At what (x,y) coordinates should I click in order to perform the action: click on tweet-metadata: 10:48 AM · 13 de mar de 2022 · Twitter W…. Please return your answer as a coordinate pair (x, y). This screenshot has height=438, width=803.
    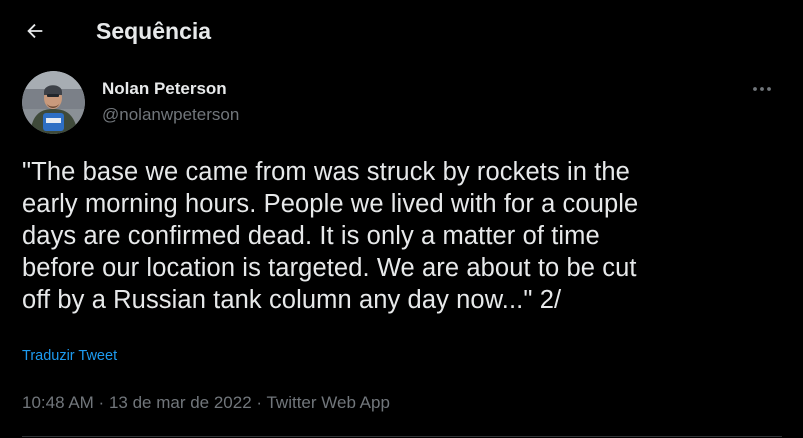
    Looking at the image, I should click on (206, 403).